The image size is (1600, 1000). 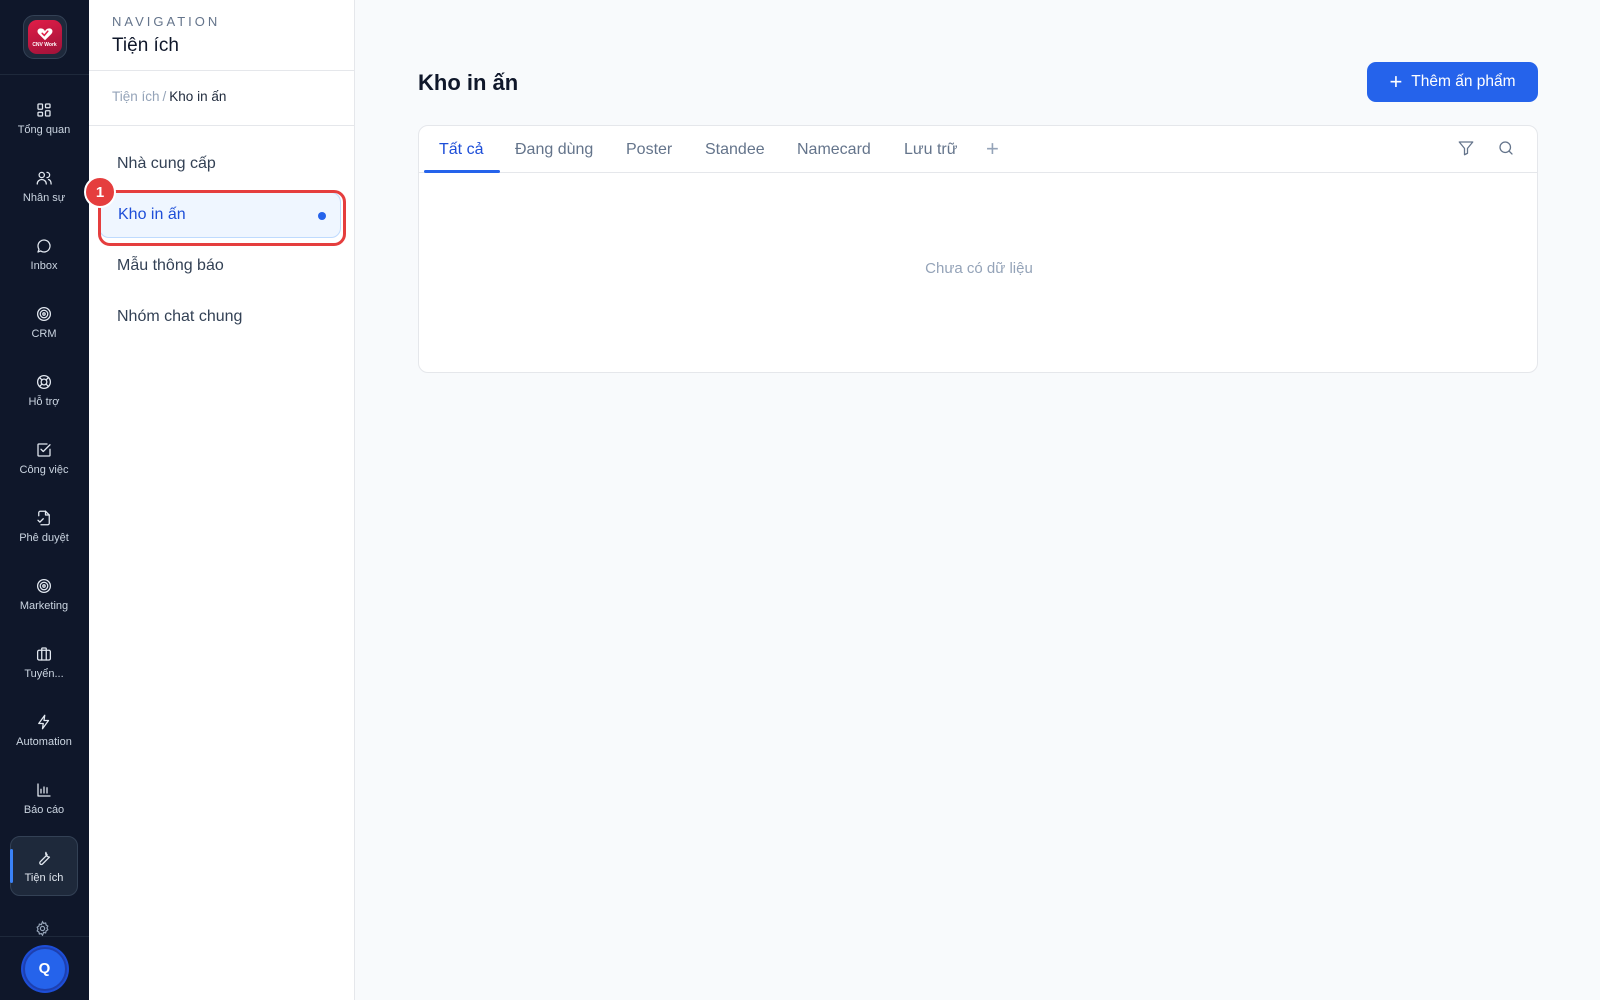 What do you see at coordinates (44, 721) in the screenshot?
I see `lightning-icon` at bounding box center [44, 721].